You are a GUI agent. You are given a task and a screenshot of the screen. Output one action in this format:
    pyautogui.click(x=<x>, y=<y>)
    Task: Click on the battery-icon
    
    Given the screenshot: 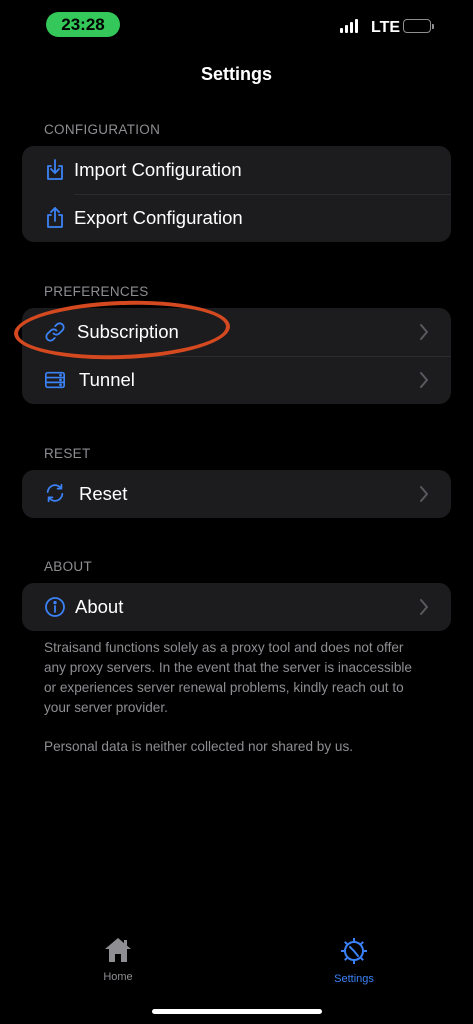 What is the action you would take?
    pyautogui.click(x=418, y=26)
    